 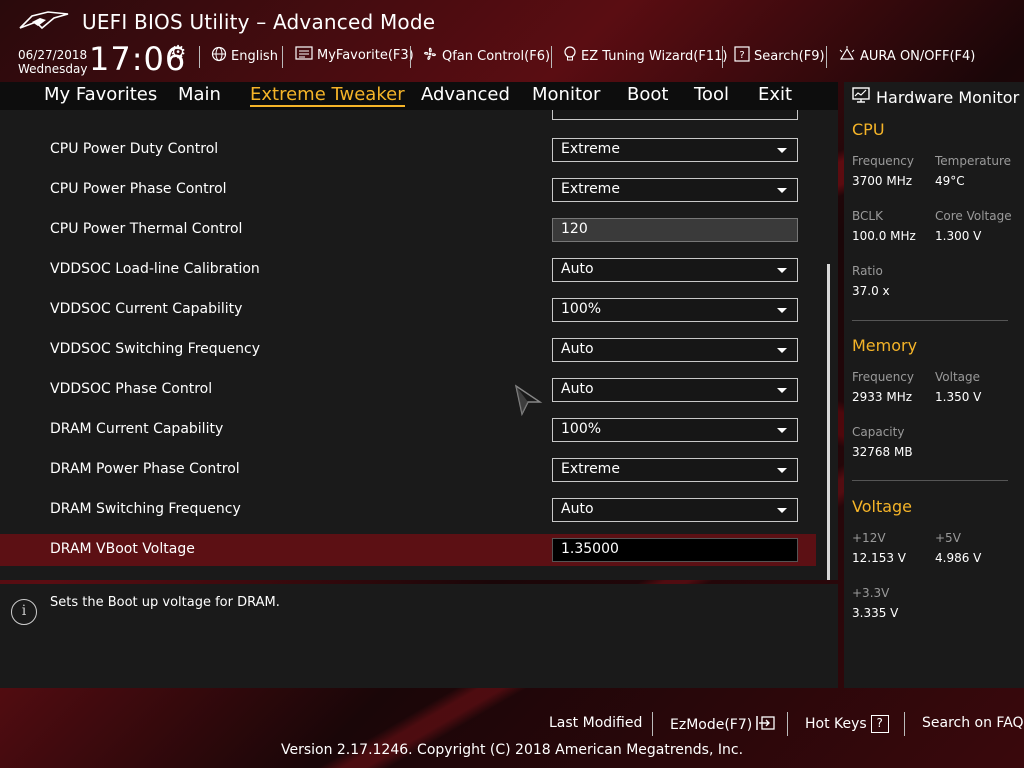 What do you see at coordinates (138, 189) in the screenshot?
I see `setting-label: CPU Power Phase Control` at bounding box center [138, 189].